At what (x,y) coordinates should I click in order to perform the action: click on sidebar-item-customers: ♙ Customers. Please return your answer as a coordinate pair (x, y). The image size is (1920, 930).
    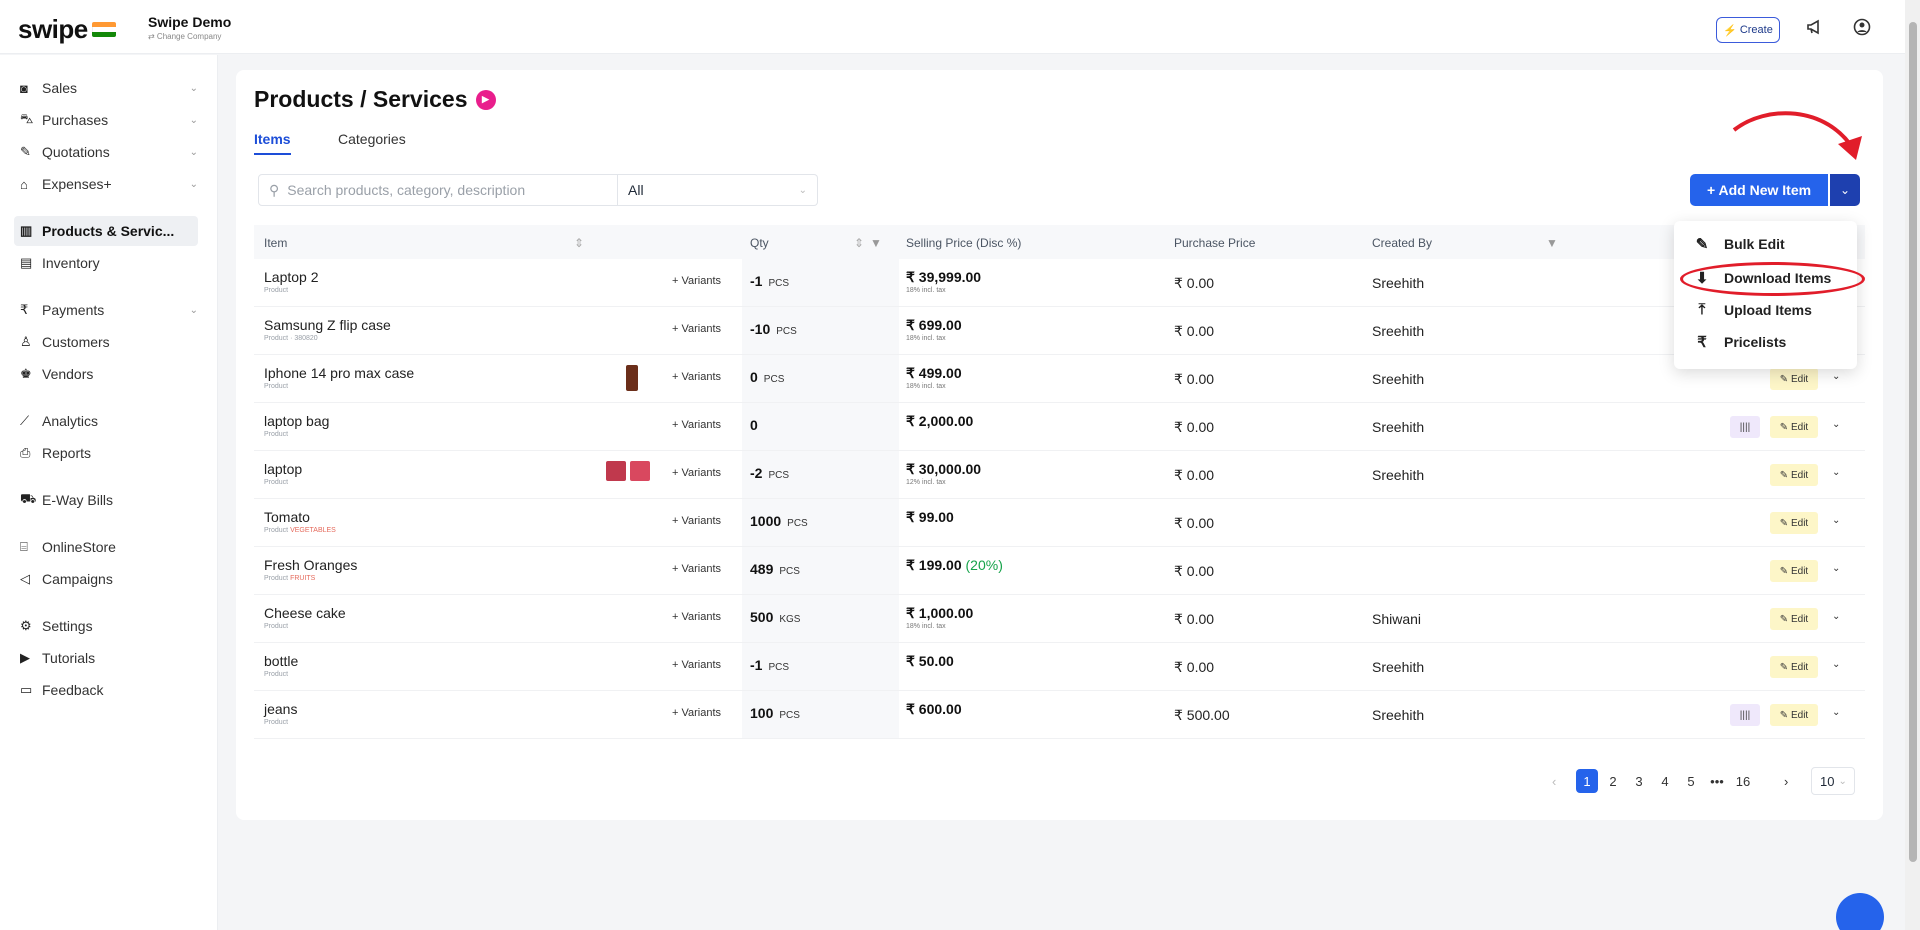
    Looking at the image, I should click on (109, 342).